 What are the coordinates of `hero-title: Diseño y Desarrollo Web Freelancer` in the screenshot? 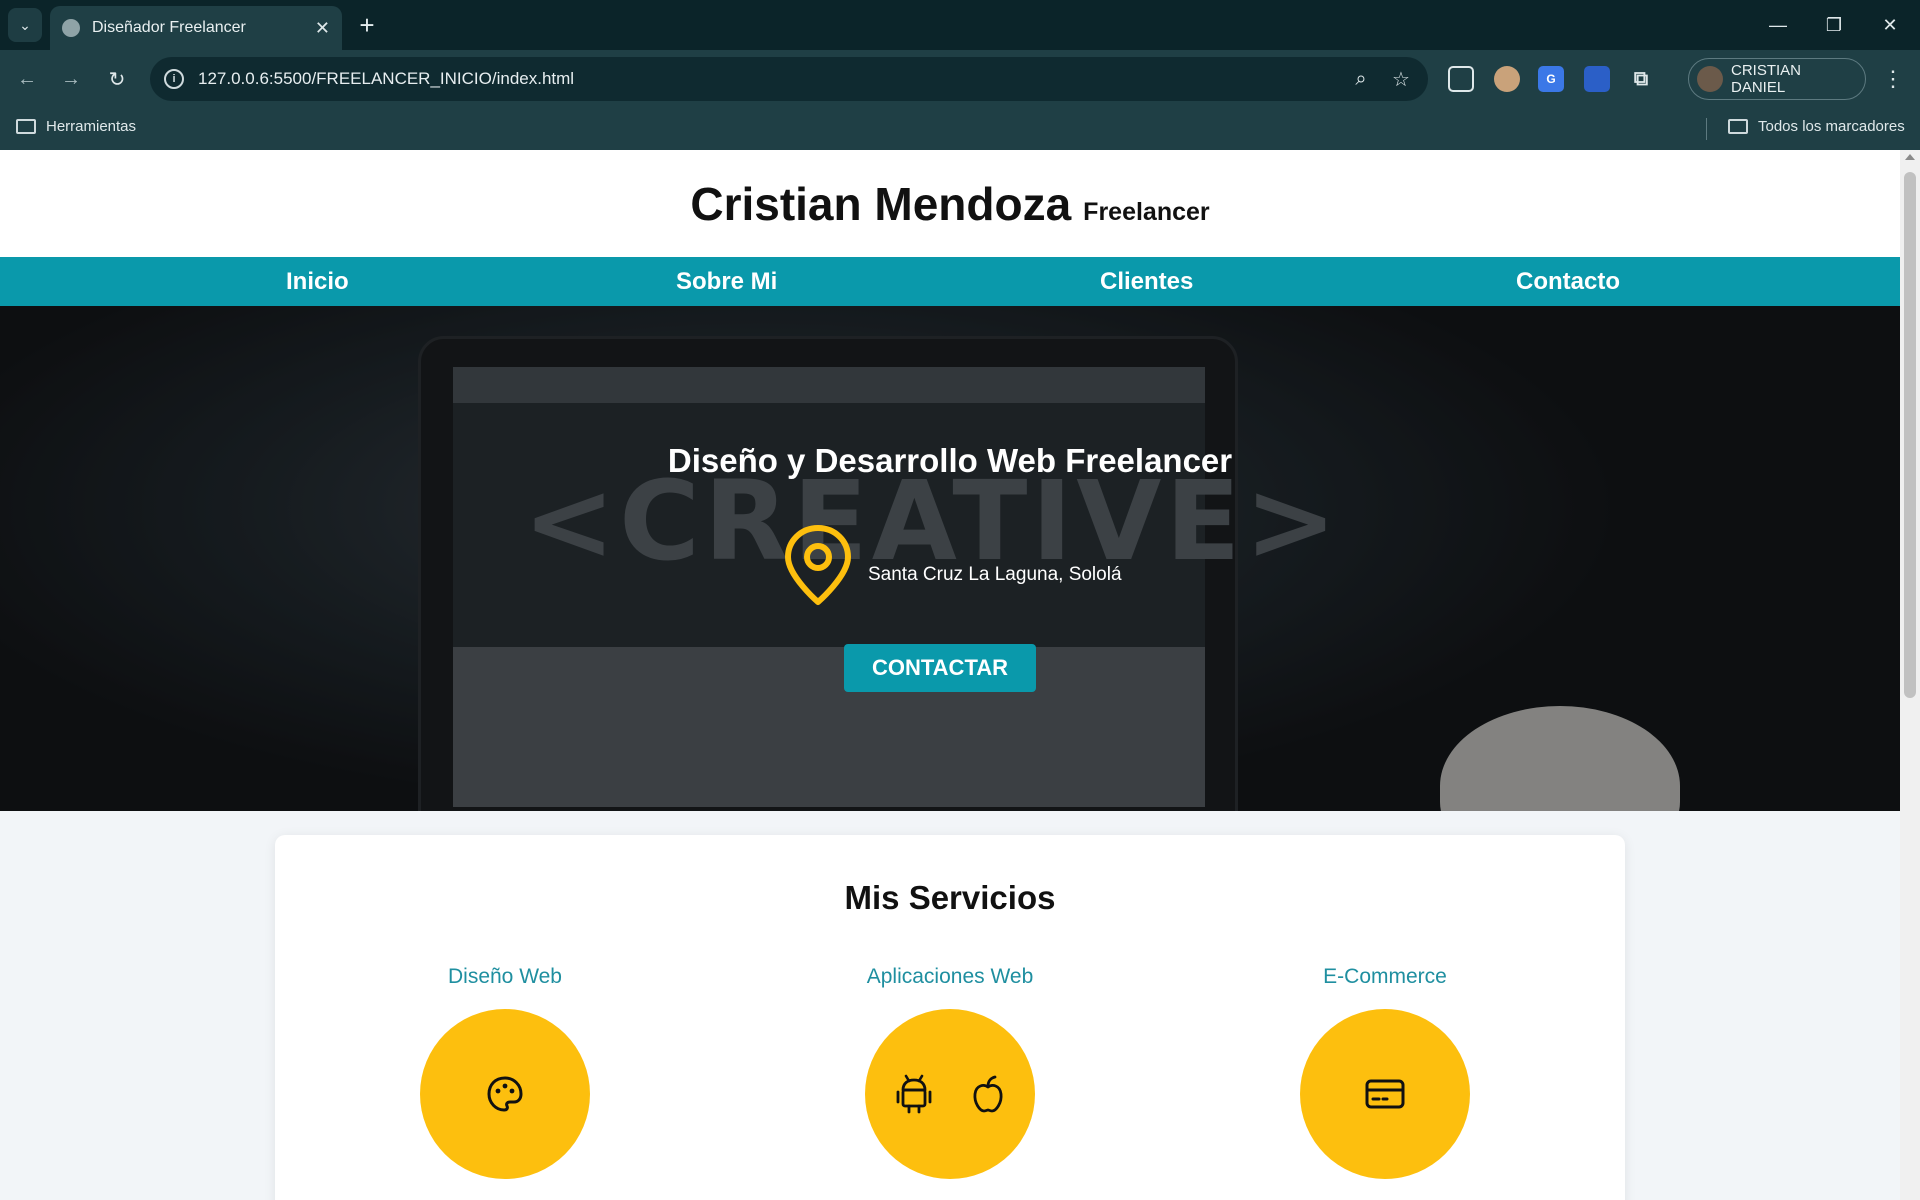 It's located at (950, 460).